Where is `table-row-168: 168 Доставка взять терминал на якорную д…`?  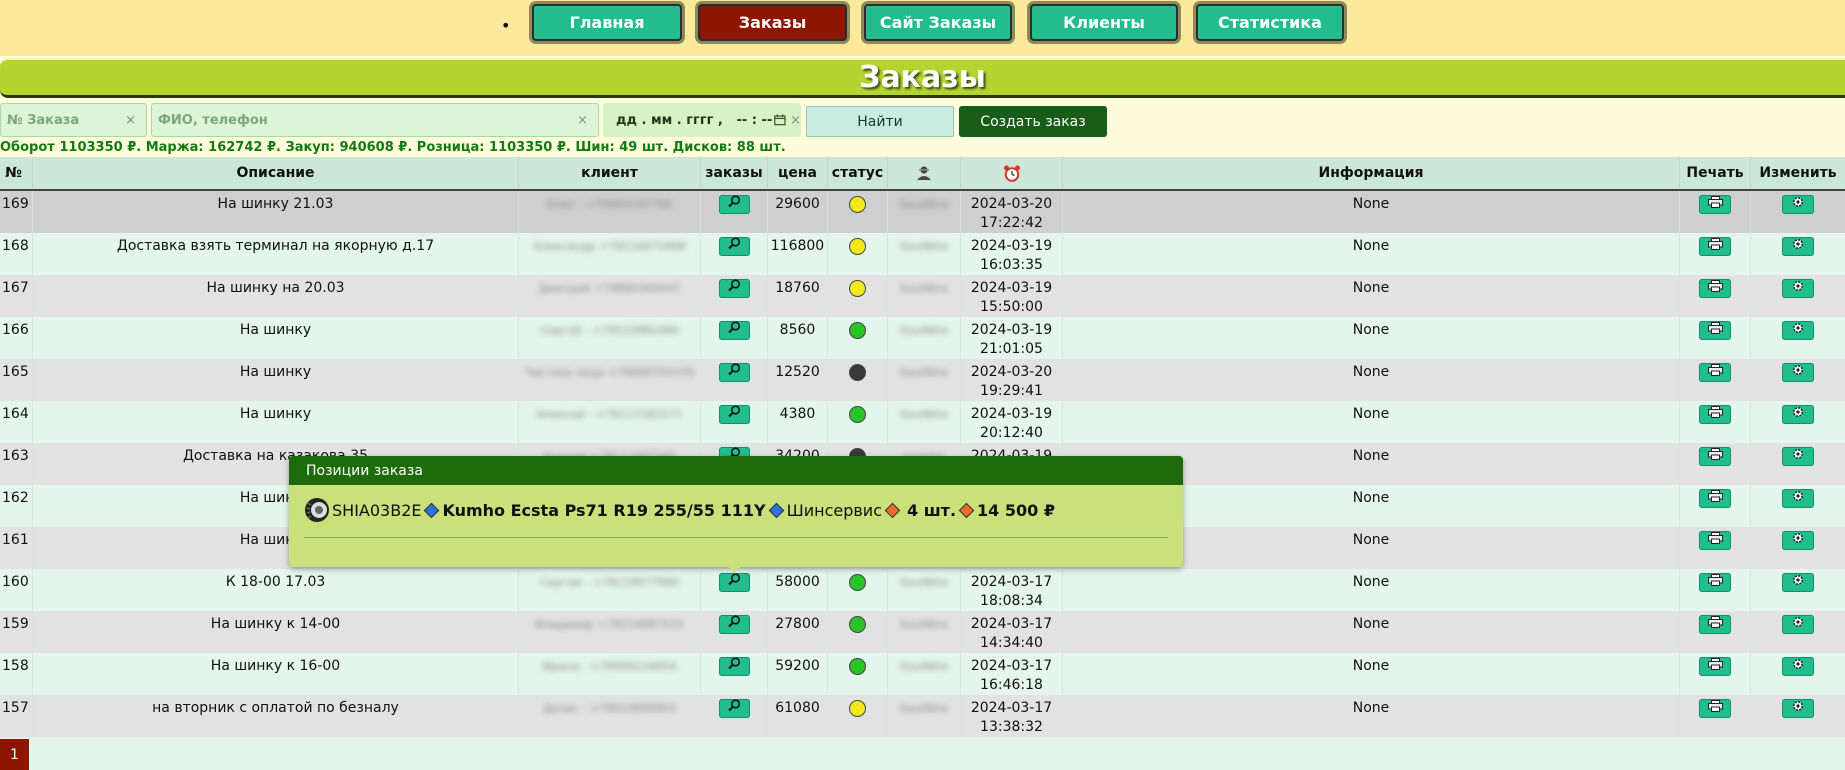 table-row-168: 168 Доставка взять терминал на якорную д… is located at coordinates (922, 254).